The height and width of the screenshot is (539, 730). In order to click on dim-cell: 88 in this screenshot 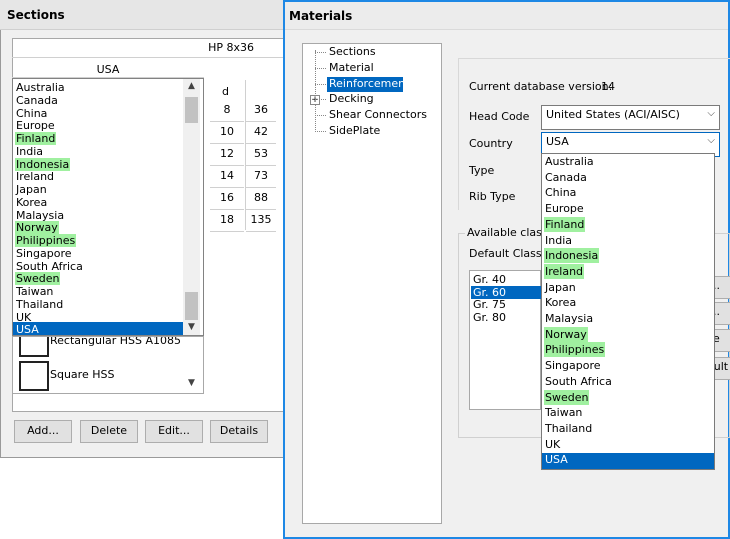, I will do `click(261, 198)`.